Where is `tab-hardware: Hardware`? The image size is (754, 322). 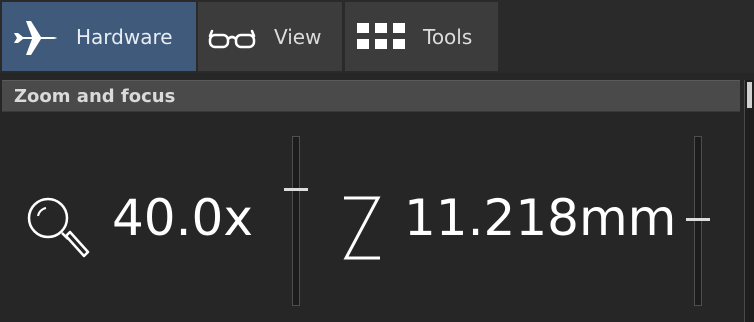
tab-hardware: Hardware is located at coordinates (99, 36).